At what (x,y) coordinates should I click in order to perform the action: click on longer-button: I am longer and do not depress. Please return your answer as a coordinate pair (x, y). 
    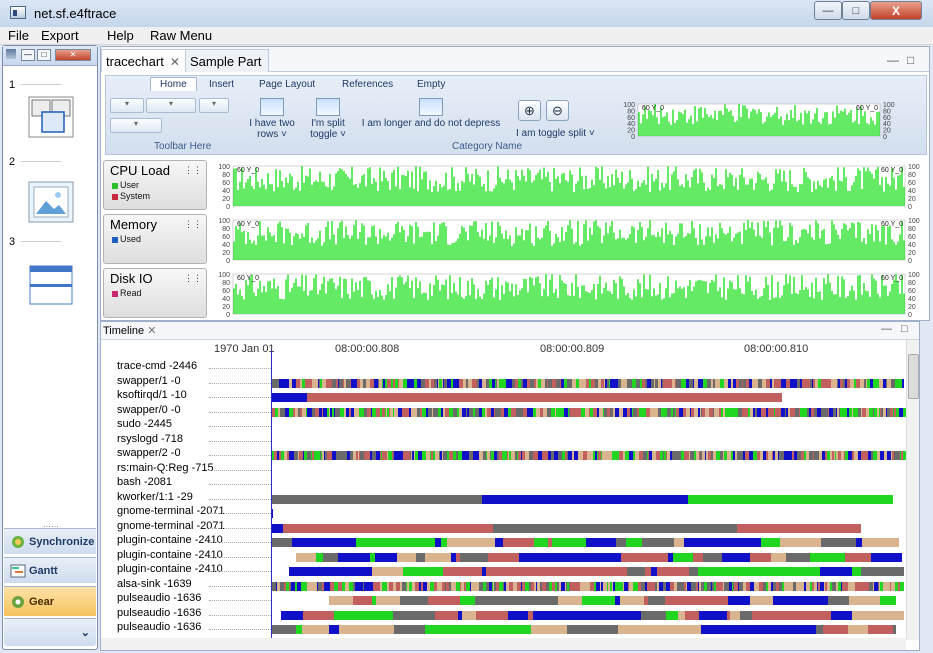
    Looking at the image, I should click on (431, 113).